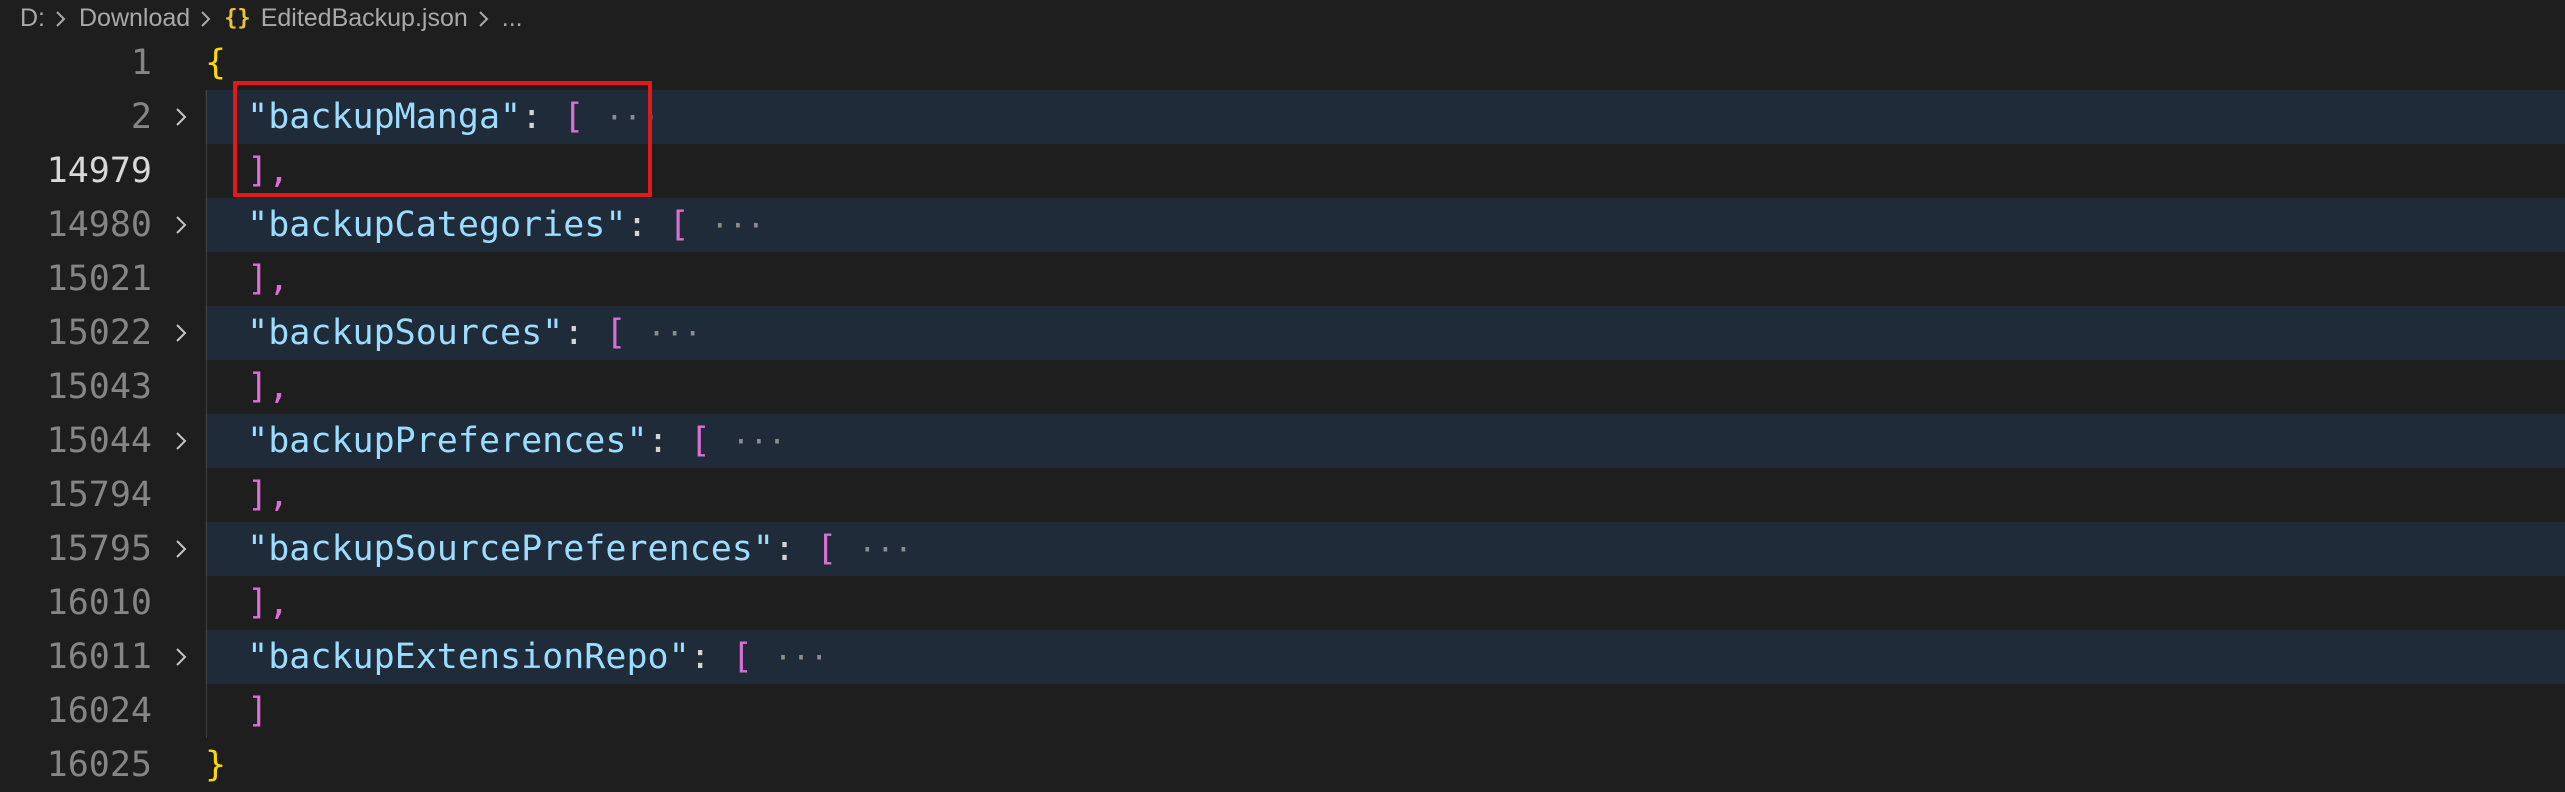 This screenshot has height=792, width=2565. What do you see at coordinates (447, 441) in the screenshot?
I see `json-key: "backupPreferences"` at bounding box center [447, 441].